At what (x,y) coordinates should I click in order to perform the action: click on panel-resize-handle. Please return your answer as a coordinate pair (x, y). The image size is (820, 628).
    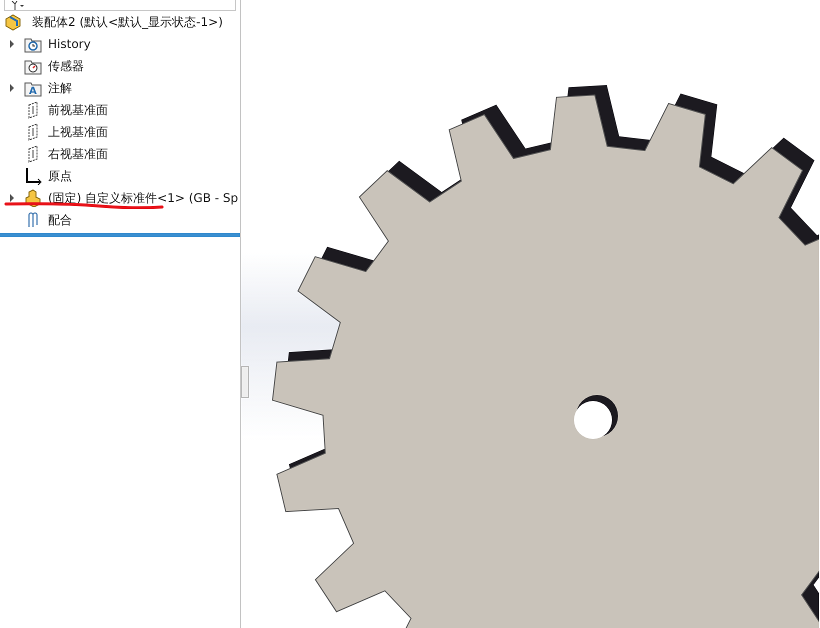
    Looking at the image, I should click on (245, 382).